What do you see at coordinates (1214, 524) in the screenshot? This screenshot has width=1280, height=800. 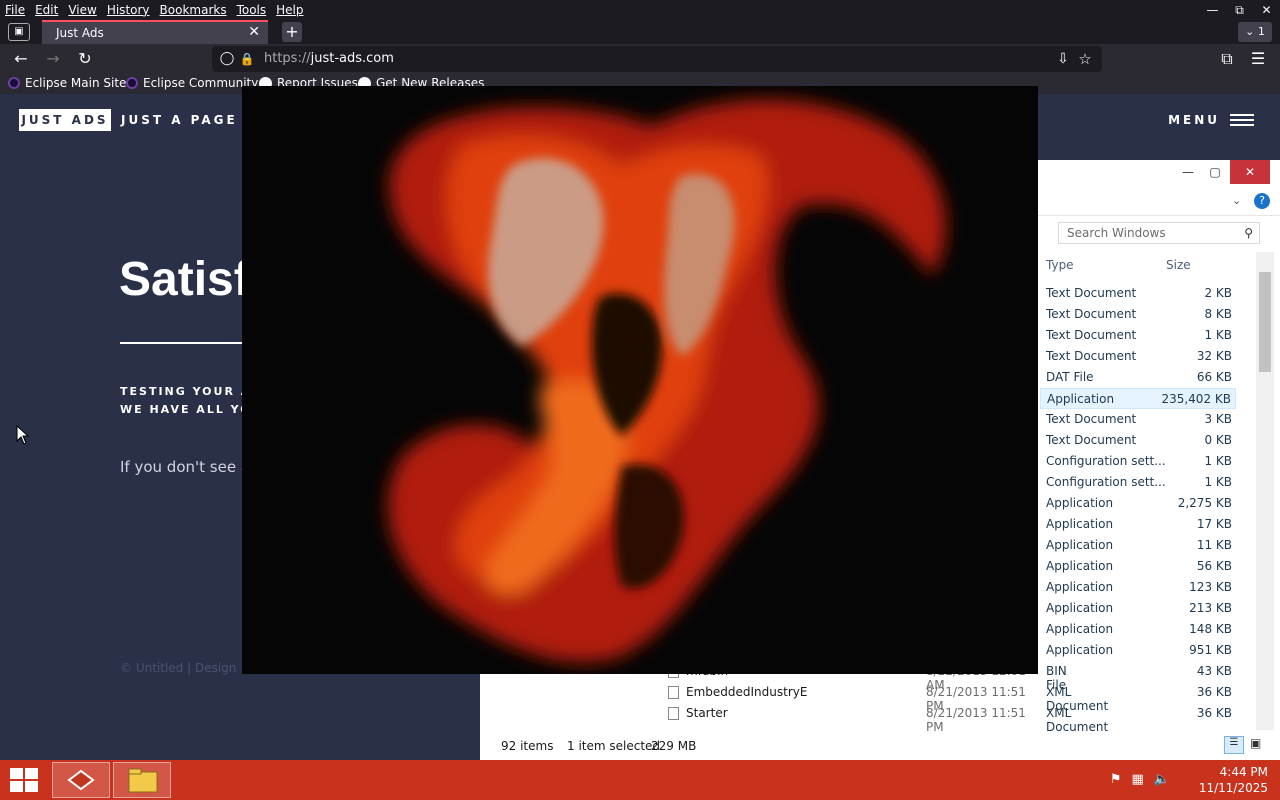 I see `file-size: 17 KB` at bounding box center [1214, 524].